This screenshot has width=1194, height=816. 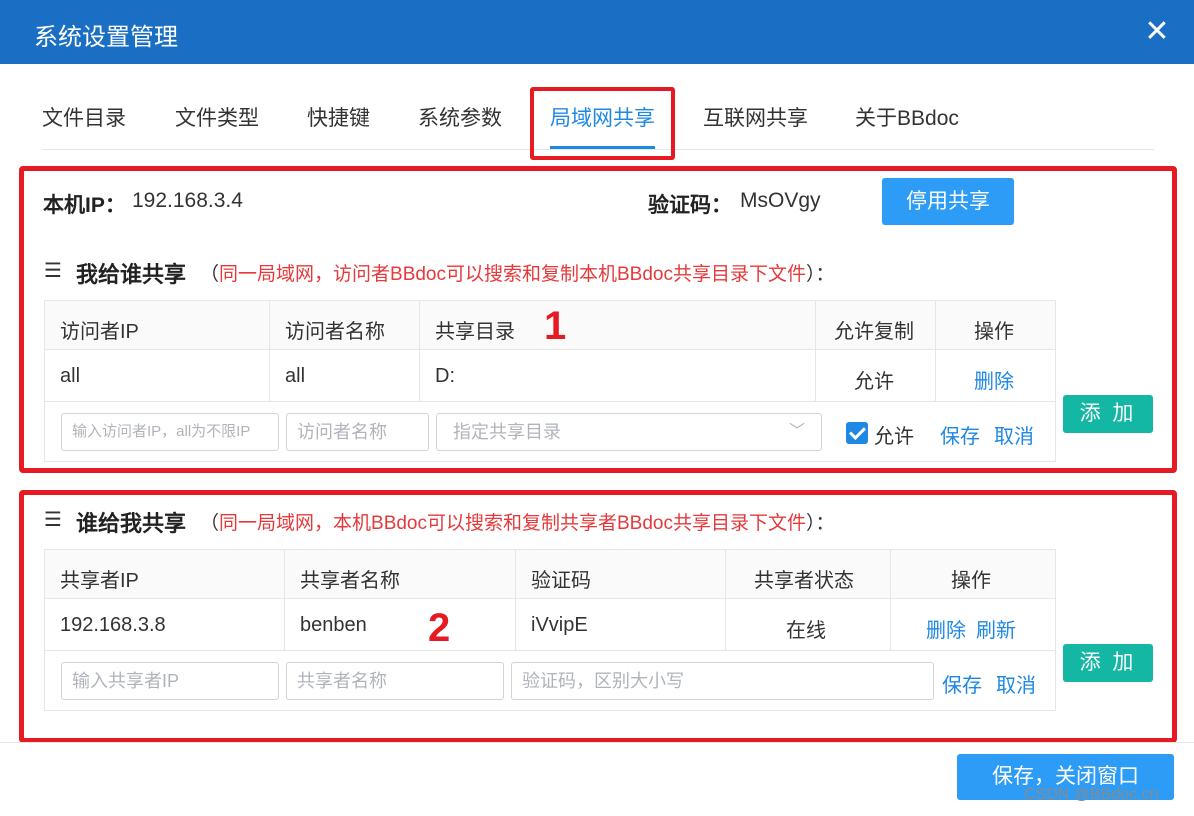 What do you see at coordinates (559, 625) in the screenshot?
I see `row-verify-code: iVvipE` at bounding box center [559, 625].